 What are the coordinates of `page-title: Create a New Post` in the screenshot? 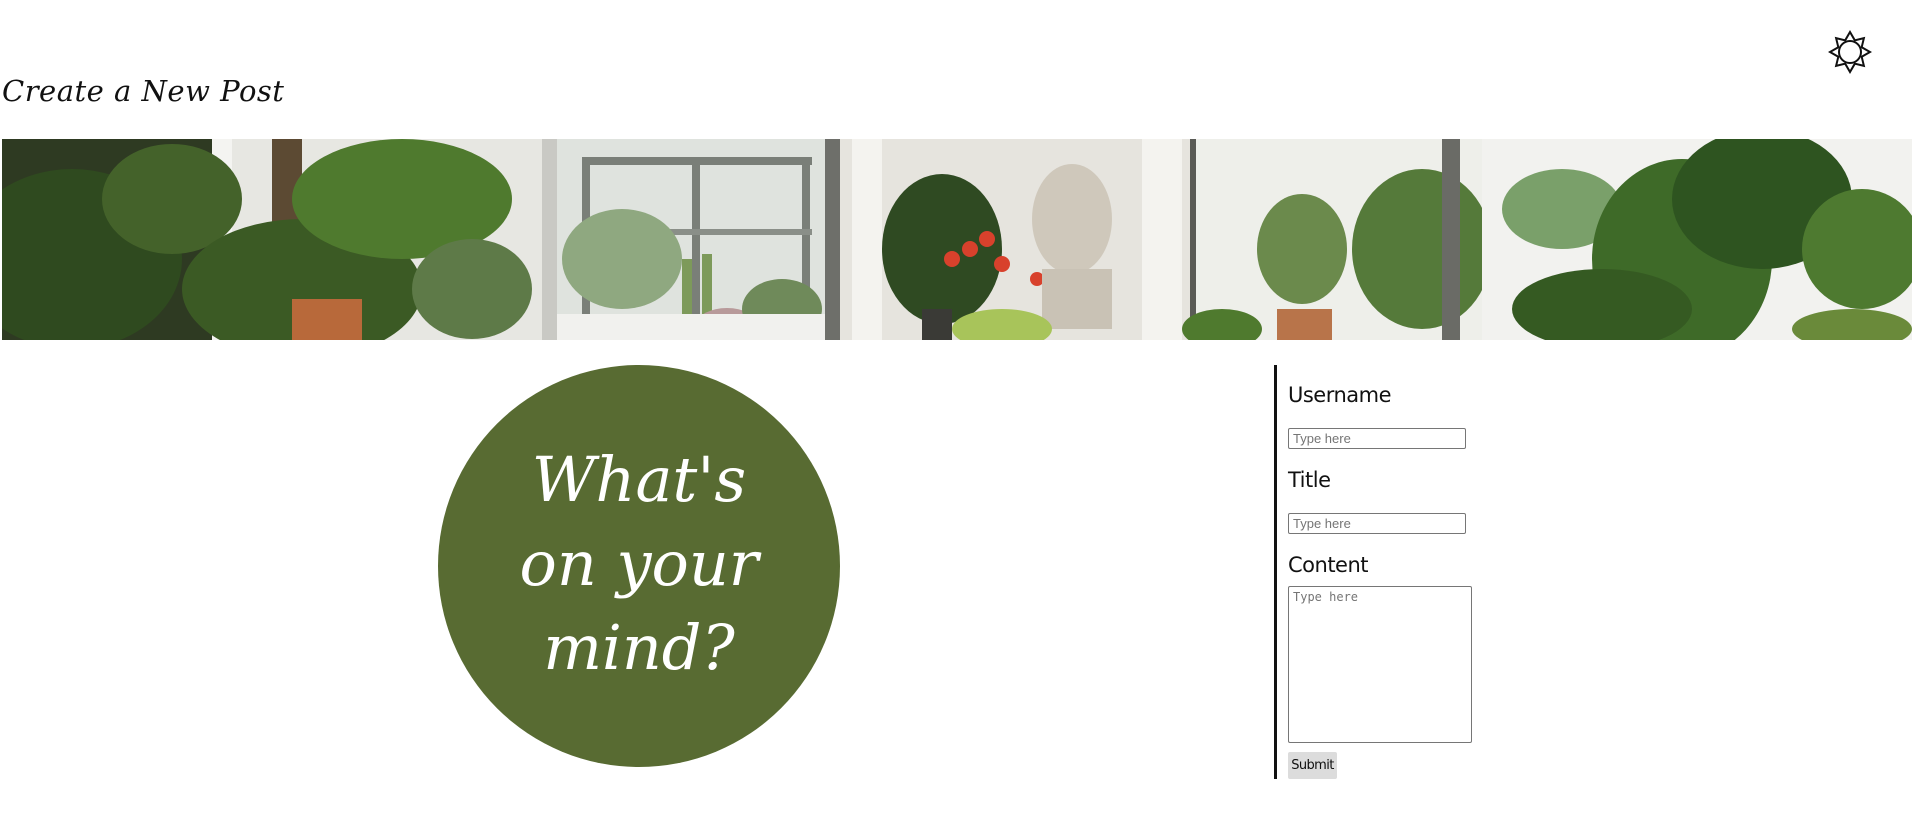 It's located at (143, 91).